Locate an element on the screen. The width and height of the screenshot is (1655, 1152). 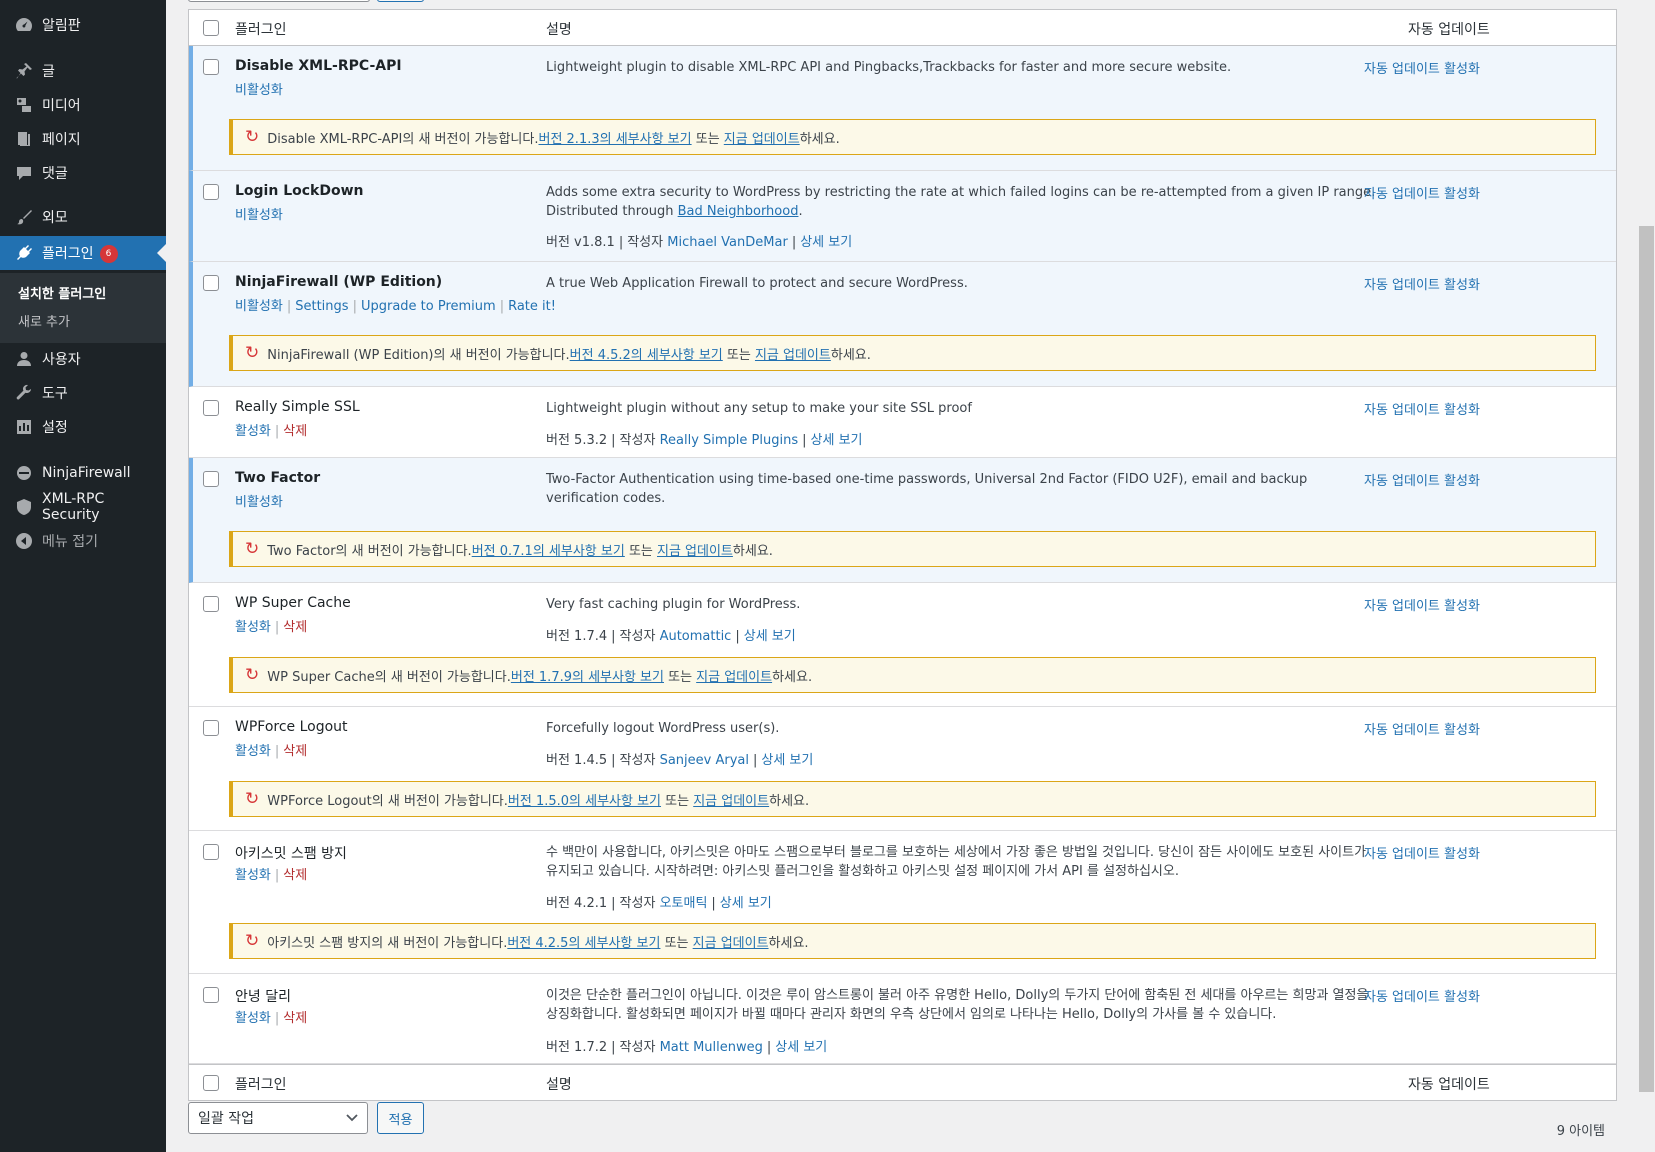
plugin-description: Forcefully logout WordPress user(s). is located at coordinates (961, 728).